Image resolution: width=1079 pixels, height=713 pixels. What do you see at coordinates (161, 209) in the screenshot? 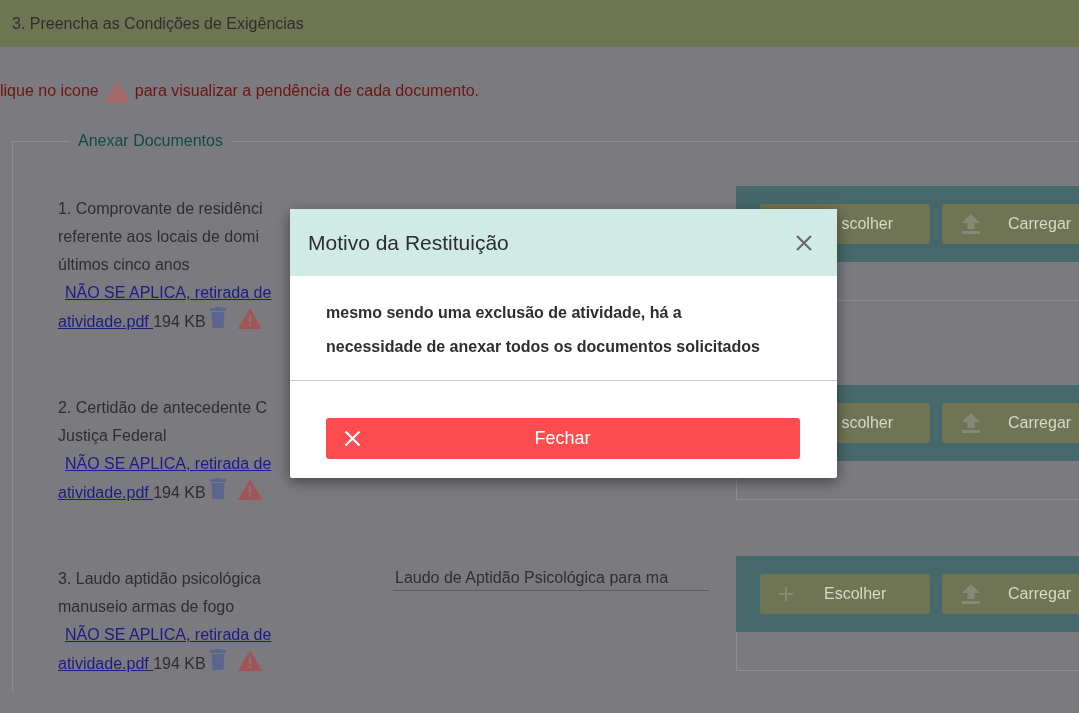
I see `document-title: 1. Comprovante de residênci` at bounding box center [161, 209].